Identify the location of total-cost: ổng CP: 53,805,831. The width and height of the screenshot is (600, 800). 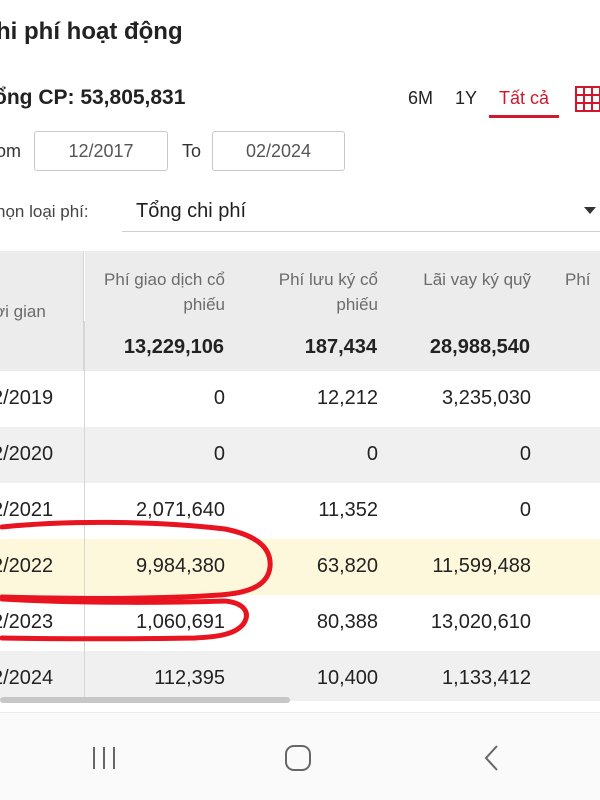
(93, 97).